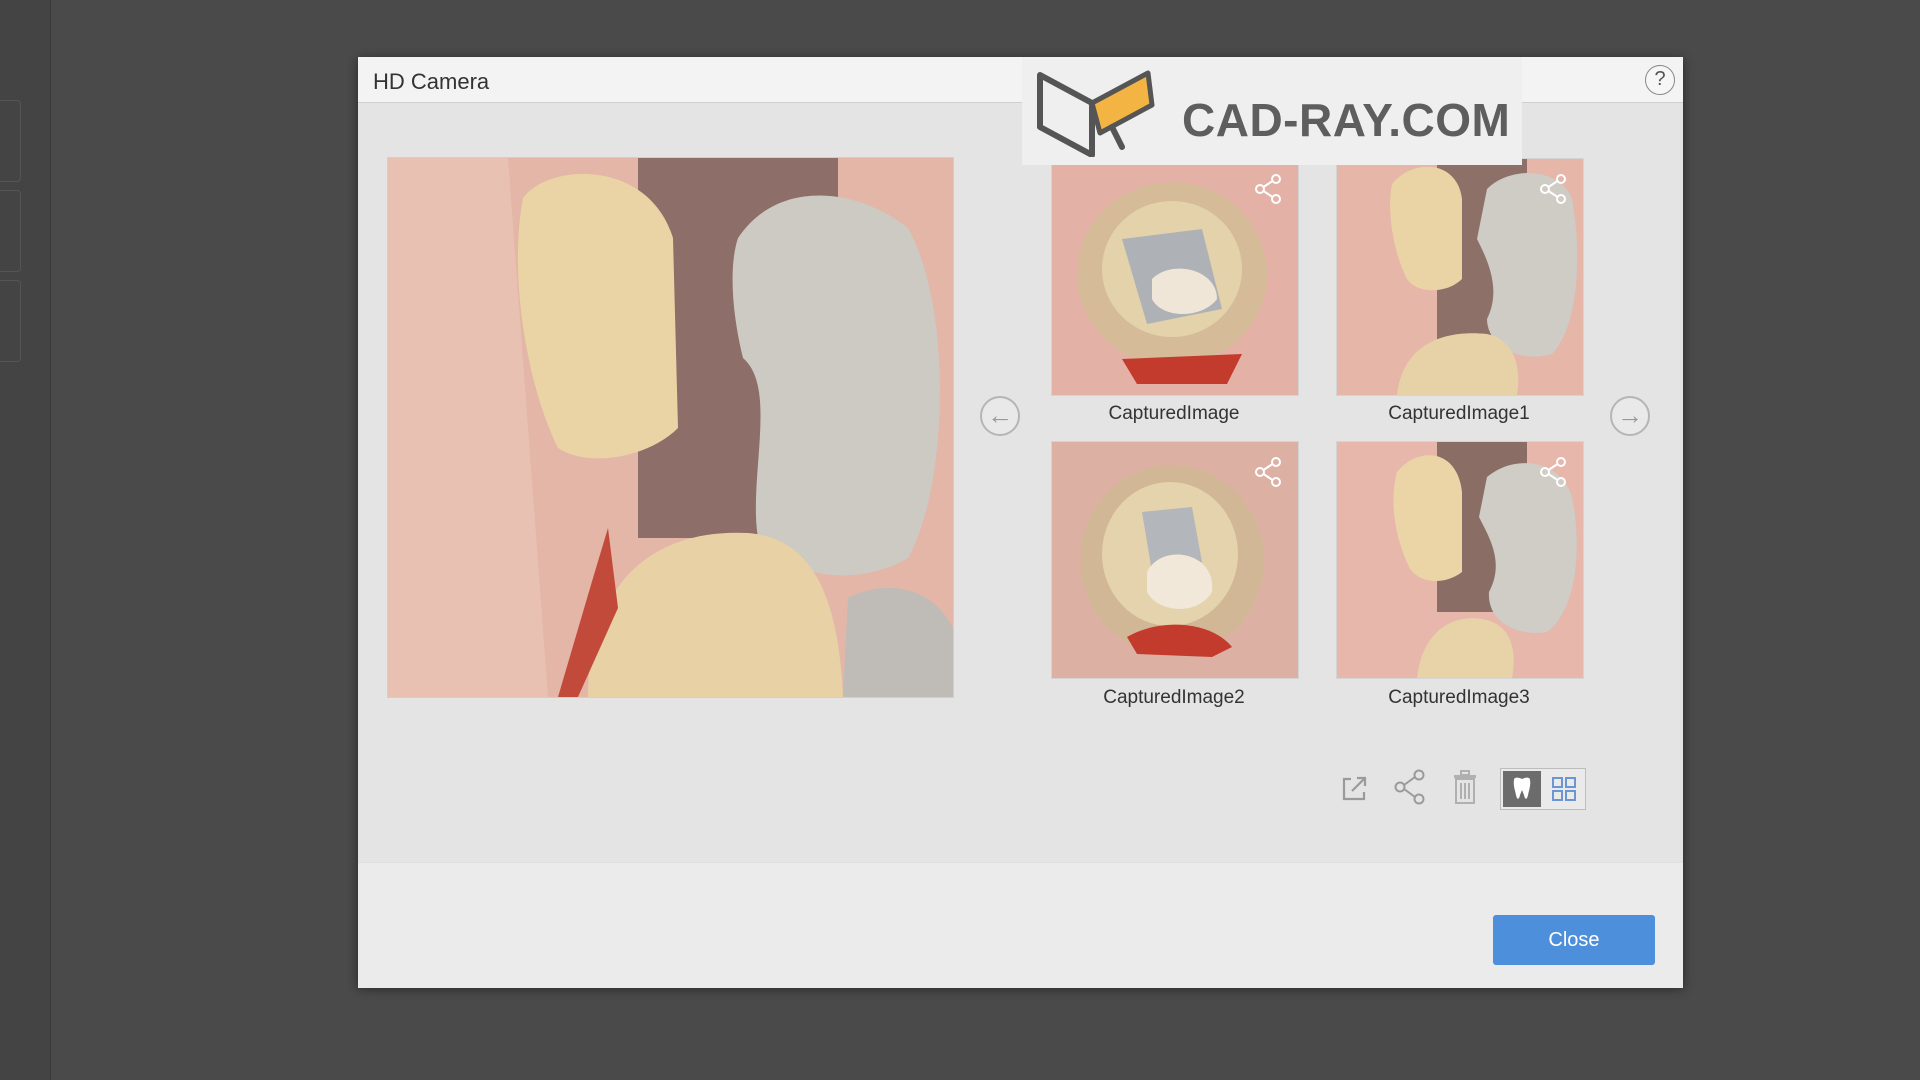 This screenshot has width=1920, height=1080. What do you see at coordinates (25, 540) in the screenshot?
I see `app-sidebar` at bounding box center [25, 540].